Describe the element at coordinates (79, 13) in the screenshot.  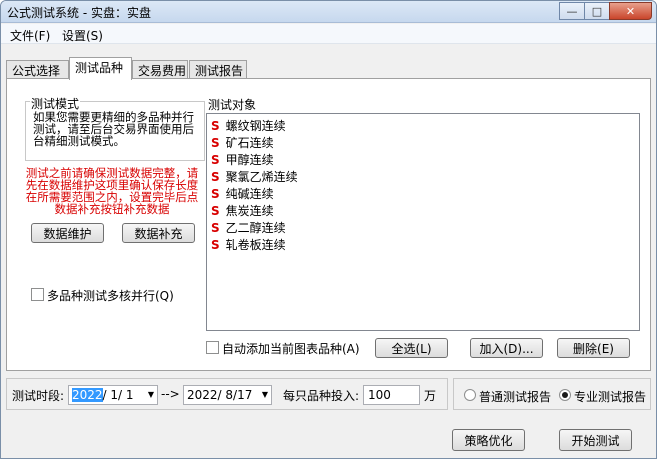
I see `window-title: 公式测试系统 - 实盘：实盘` at that location.